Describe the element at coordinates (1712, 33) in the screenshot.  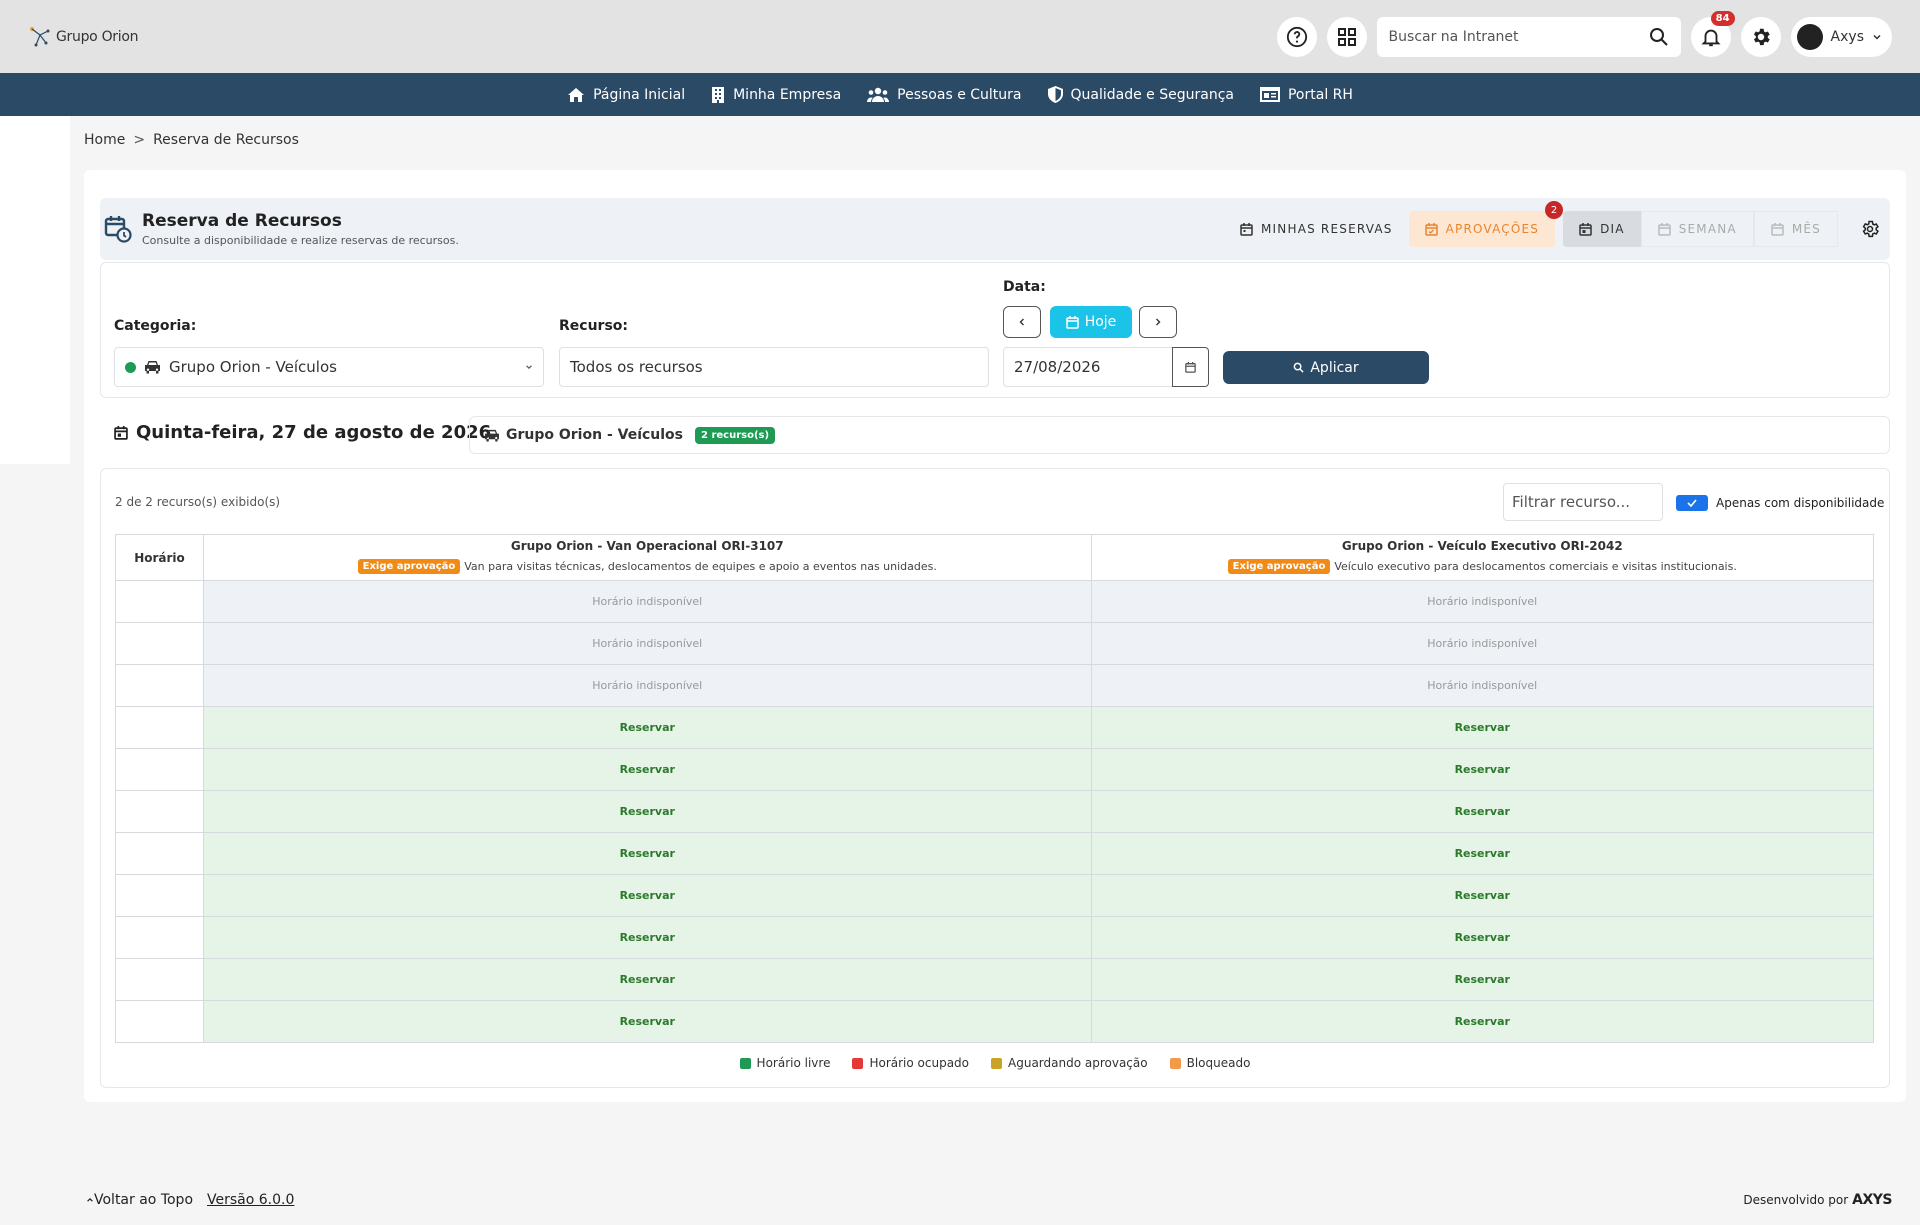
I see `notifications-button: 84` at that location.